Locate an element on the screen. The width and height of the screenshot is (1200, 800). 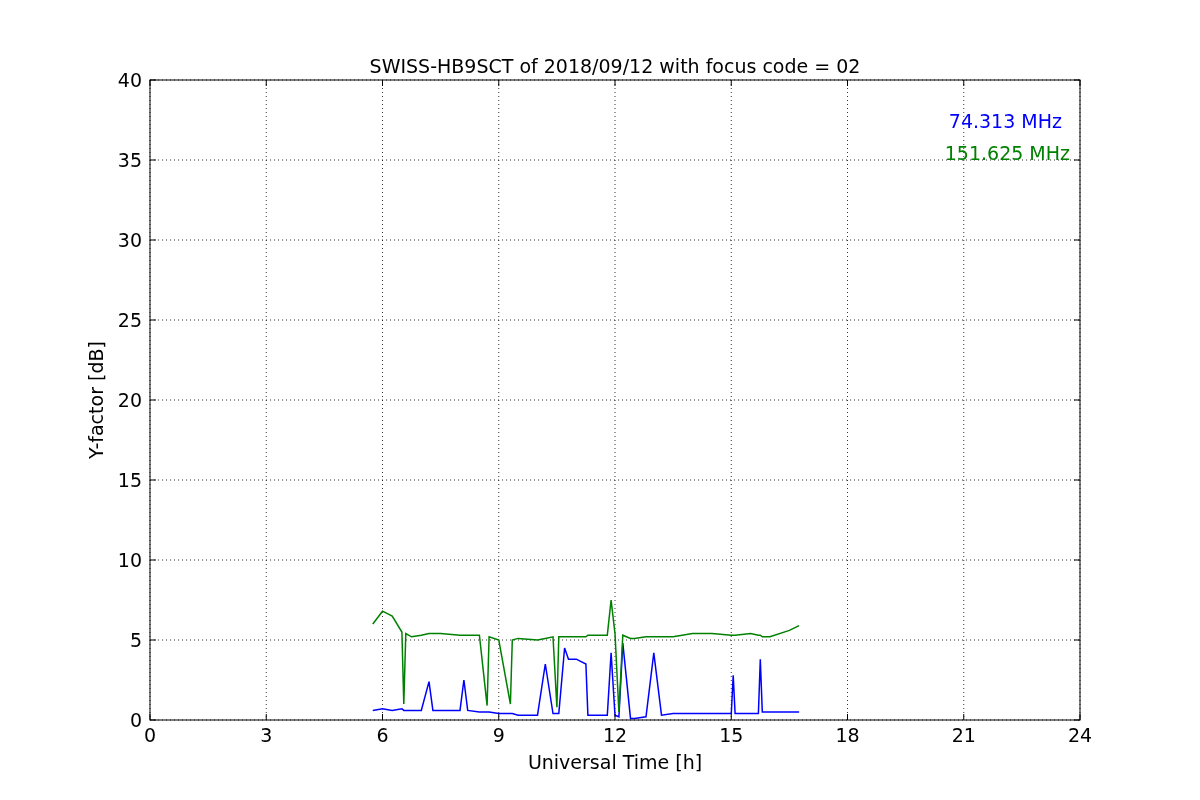
x-tick-label: 18 is located at coordinates (847, 735).